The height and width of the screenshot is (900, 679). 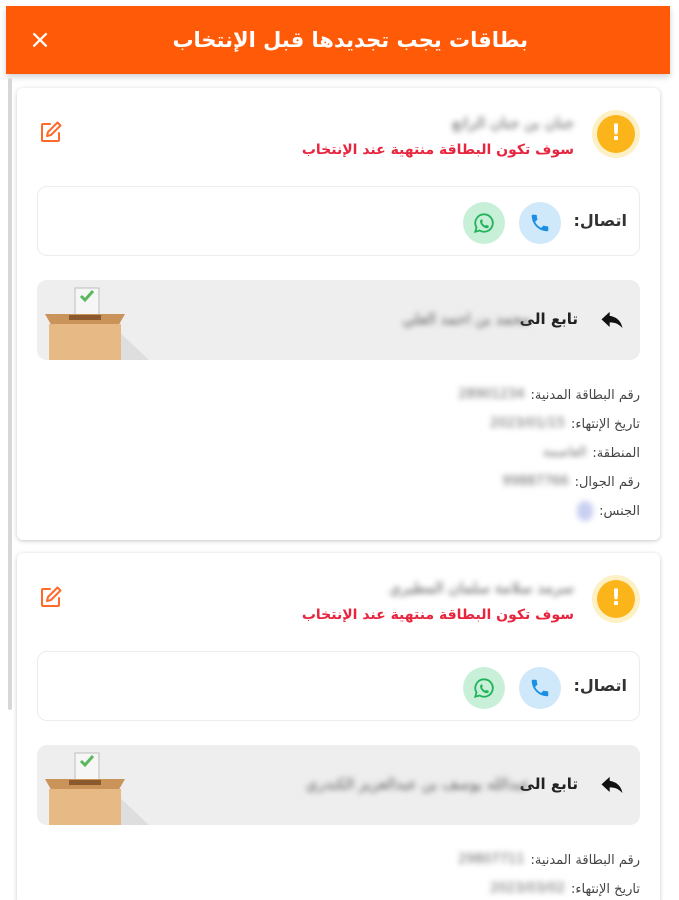 What do you see at coordinates (440, 889) in the screenshot?
I see `expiry-row: تاريخ الإنتهاء: 2023/03/02` at bounding box center [440, 889].